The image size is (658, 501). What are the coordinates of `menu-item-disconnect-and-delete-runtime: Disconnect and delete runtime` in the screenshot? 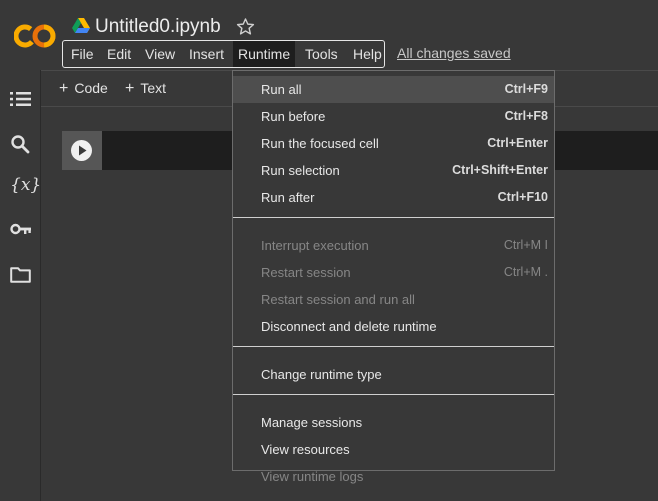 It's located at (393, 326).